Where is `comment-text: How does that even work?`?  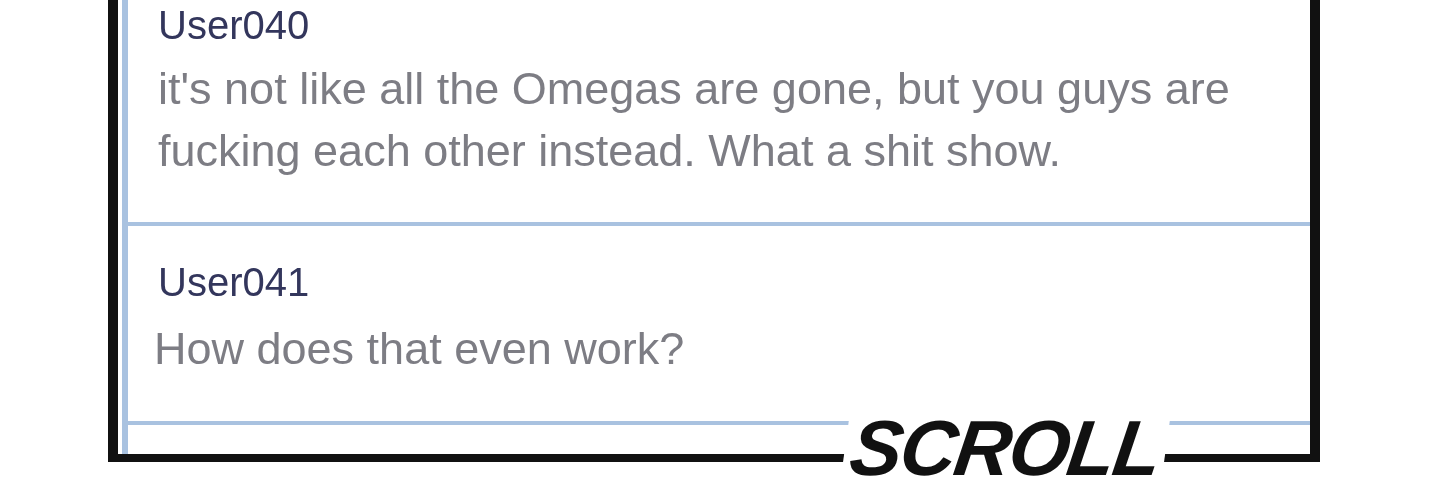 comment-text: How does that even work? is located at coordinates (420, 349).